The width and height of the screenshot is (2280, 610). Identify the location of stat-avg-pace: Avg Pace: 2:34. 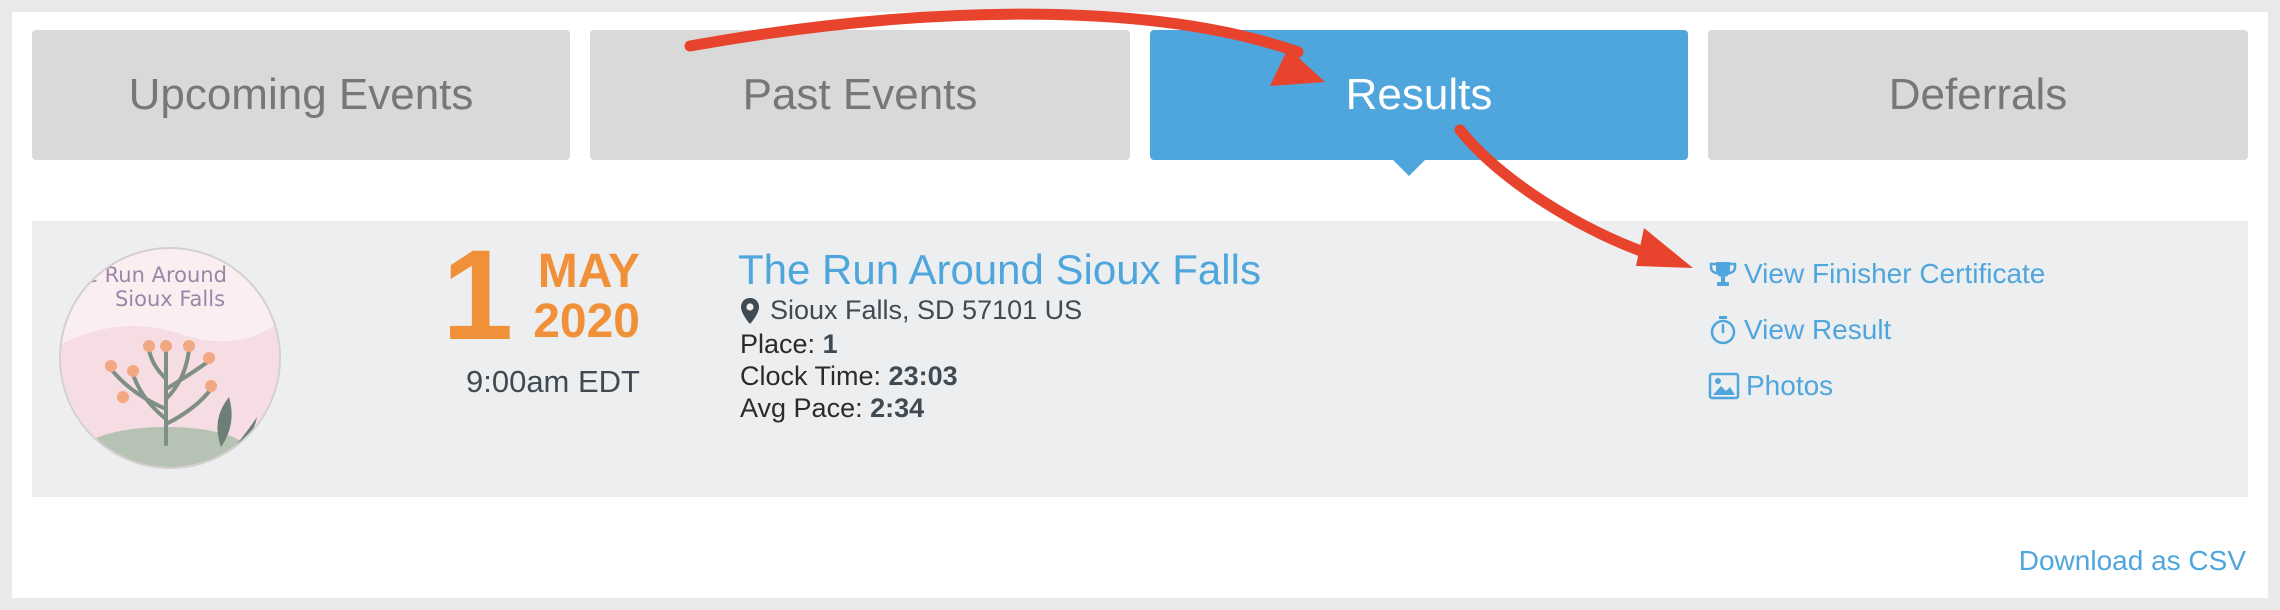
(832, 408).